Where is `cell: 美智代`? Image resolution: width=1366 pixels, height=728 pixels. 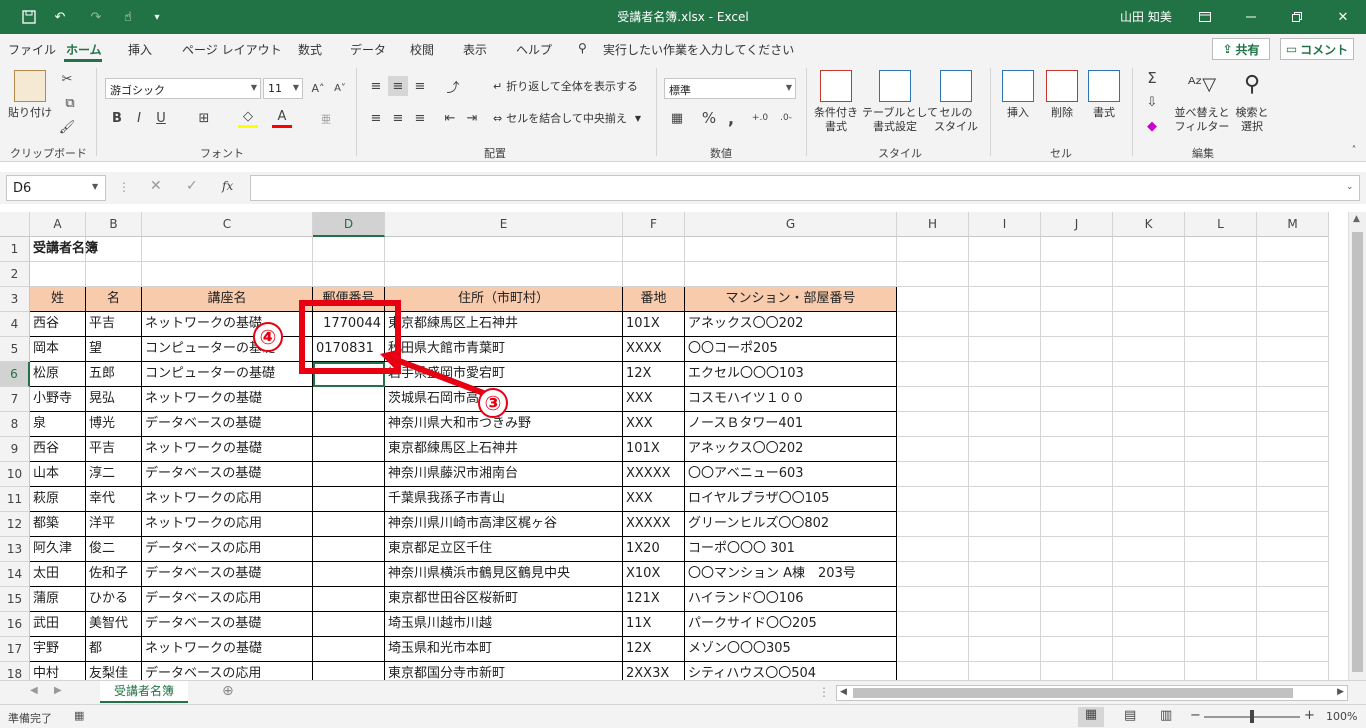
cell: 美智代 is located at coordinates (114, 624).